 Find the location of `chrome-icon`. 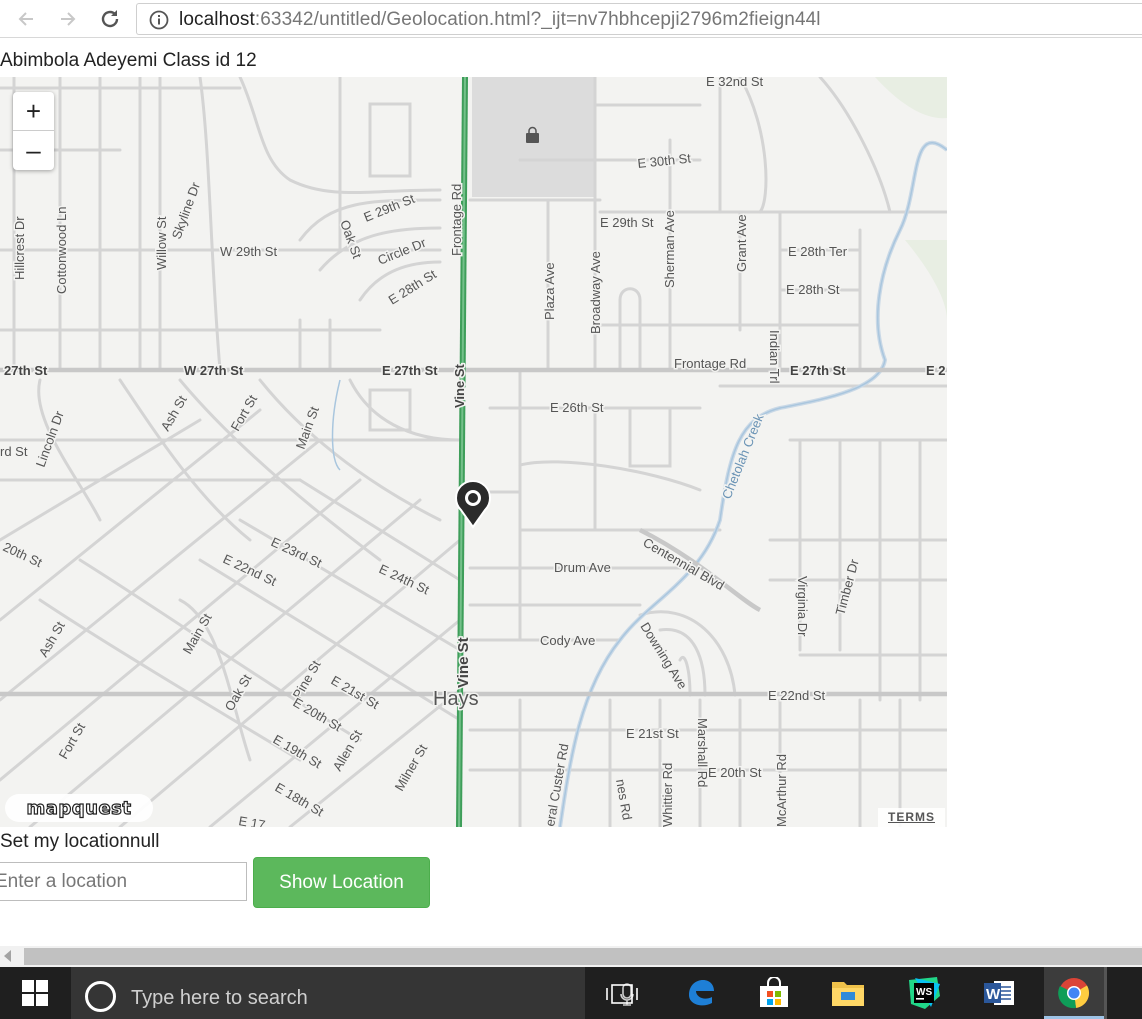

chrome-icon is located at coordinates (1074, 993).